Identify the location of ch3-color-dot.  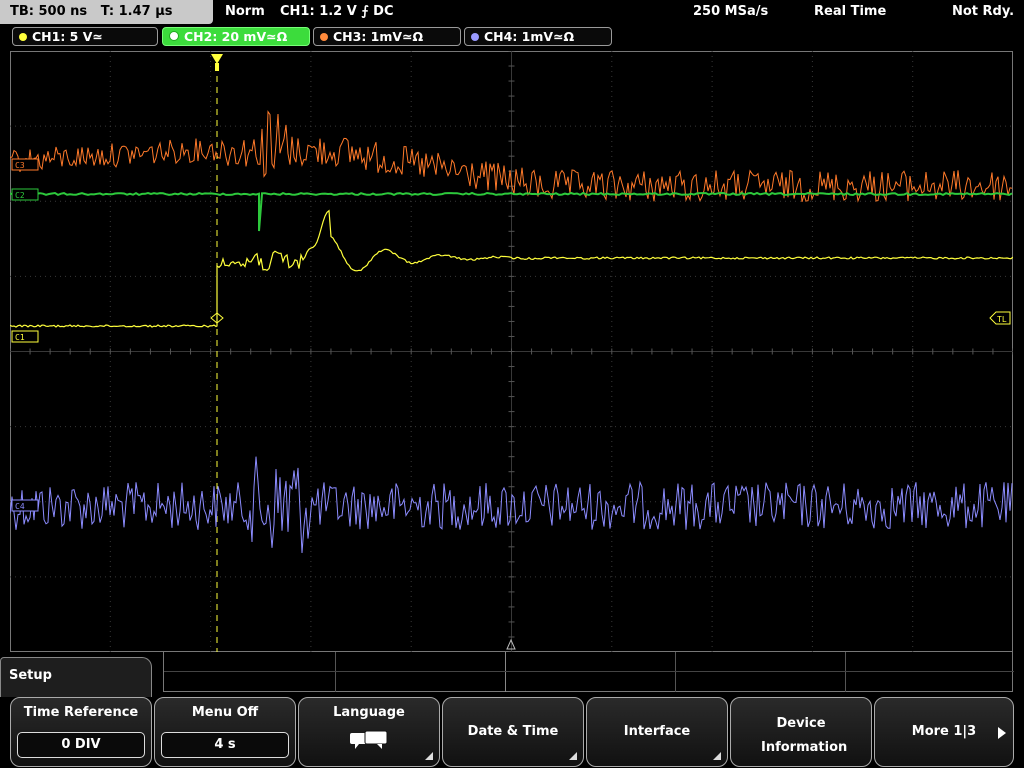
(324, 37).